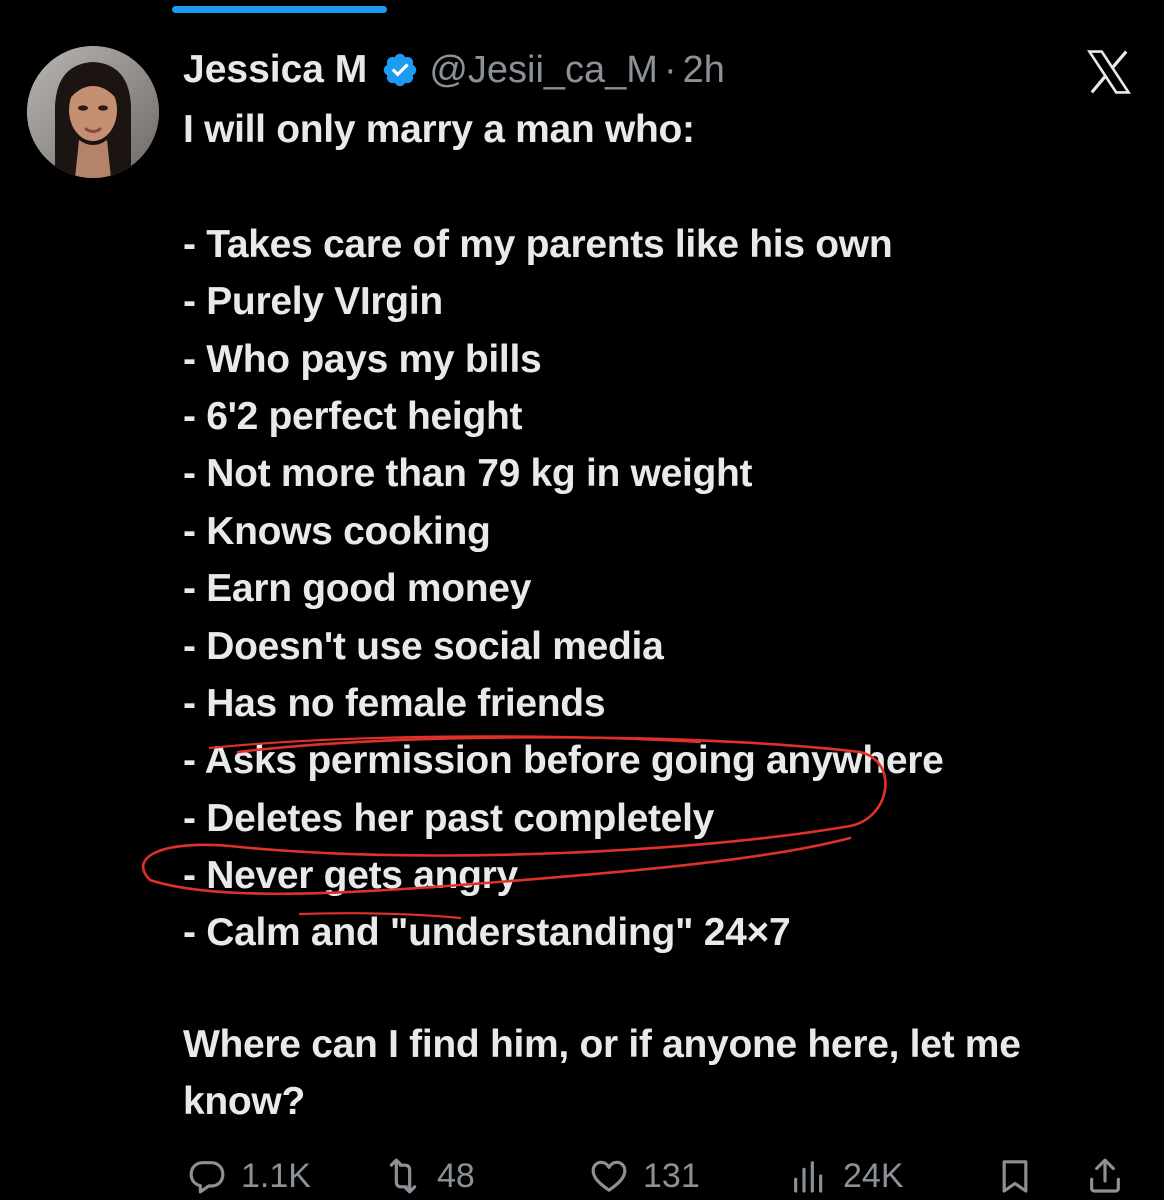 This screenshot has width=1164, height=1200. I want to click on list-item: - Calm and "understanding" 24×7, so click(487, 933).